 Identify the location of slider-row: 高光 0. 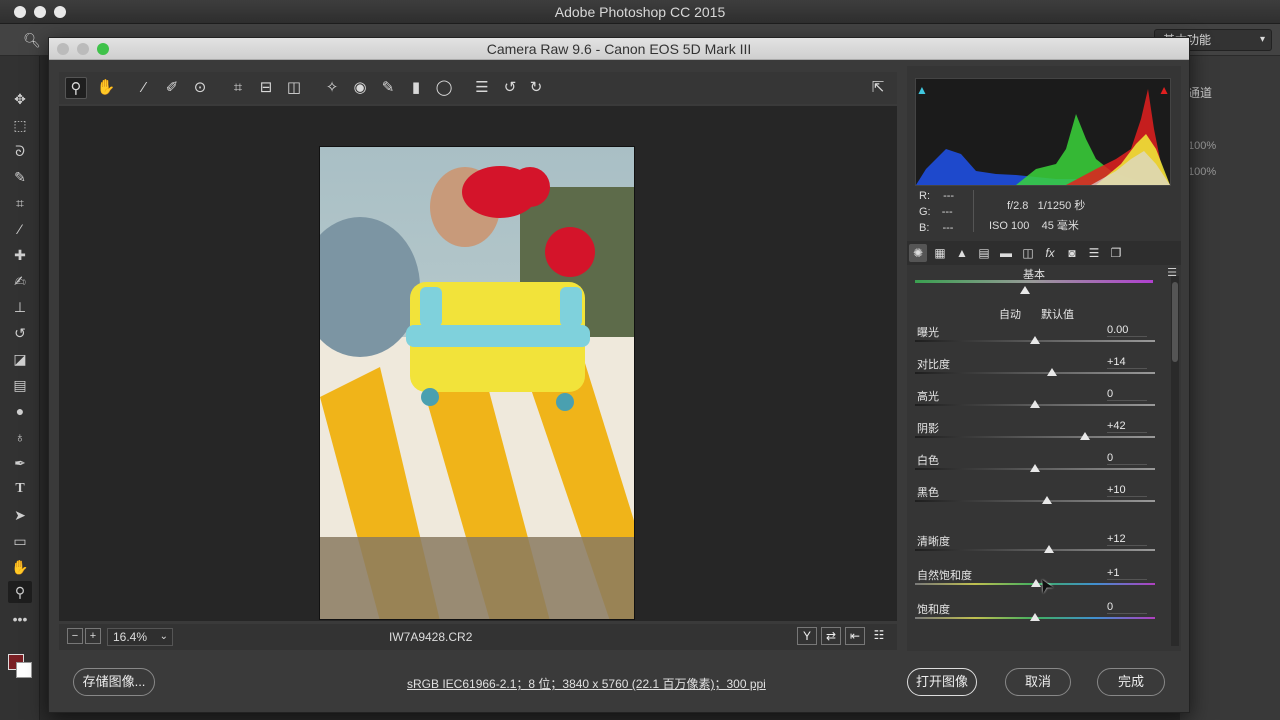
(1035, 403).